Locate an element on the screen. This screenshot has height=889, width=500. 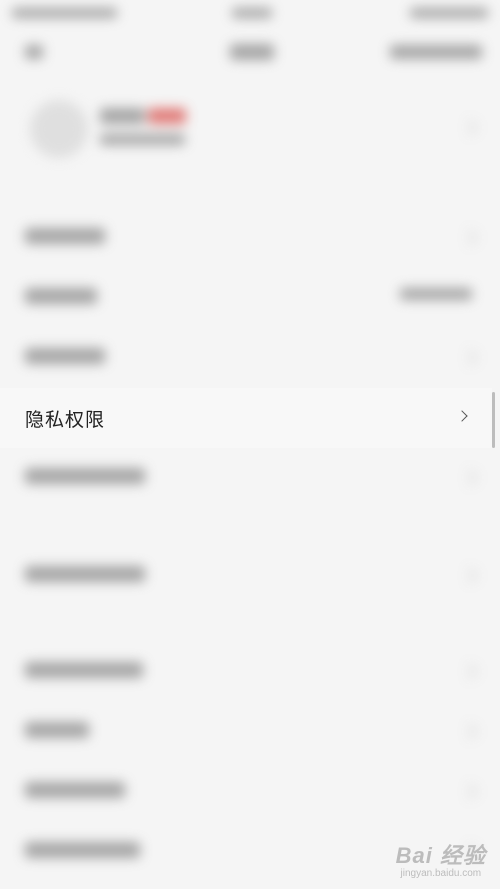
status-bar-carrier is located at coordinates (64, 13).